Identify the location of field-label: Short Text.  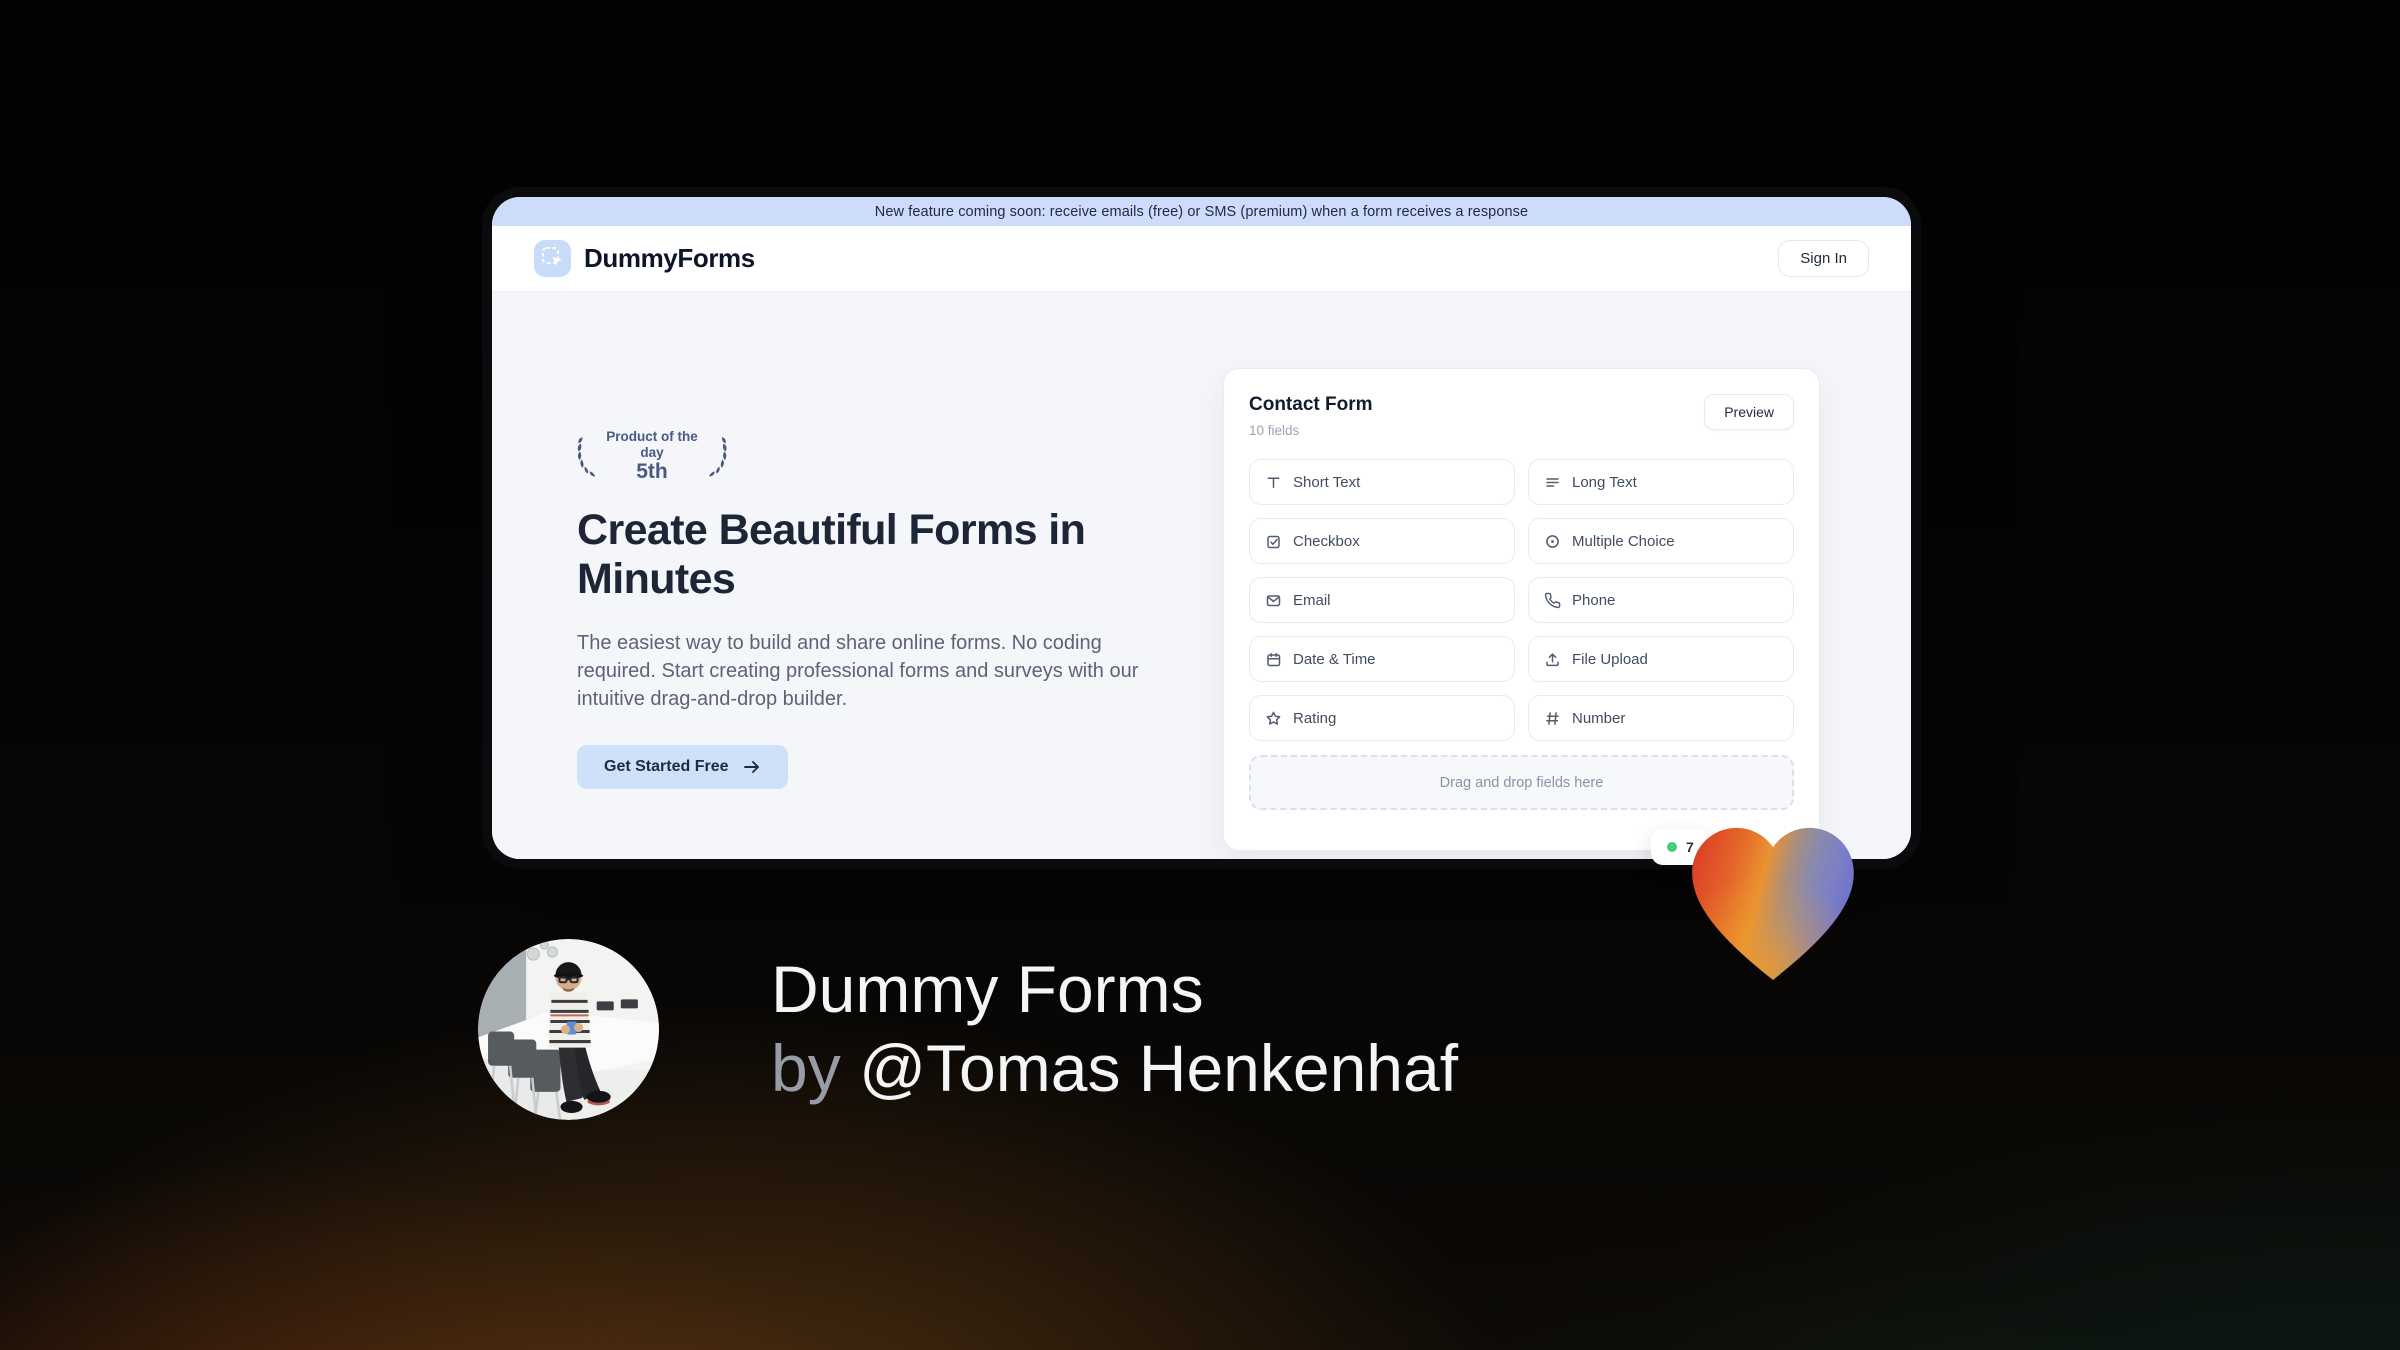
(1327, 482).